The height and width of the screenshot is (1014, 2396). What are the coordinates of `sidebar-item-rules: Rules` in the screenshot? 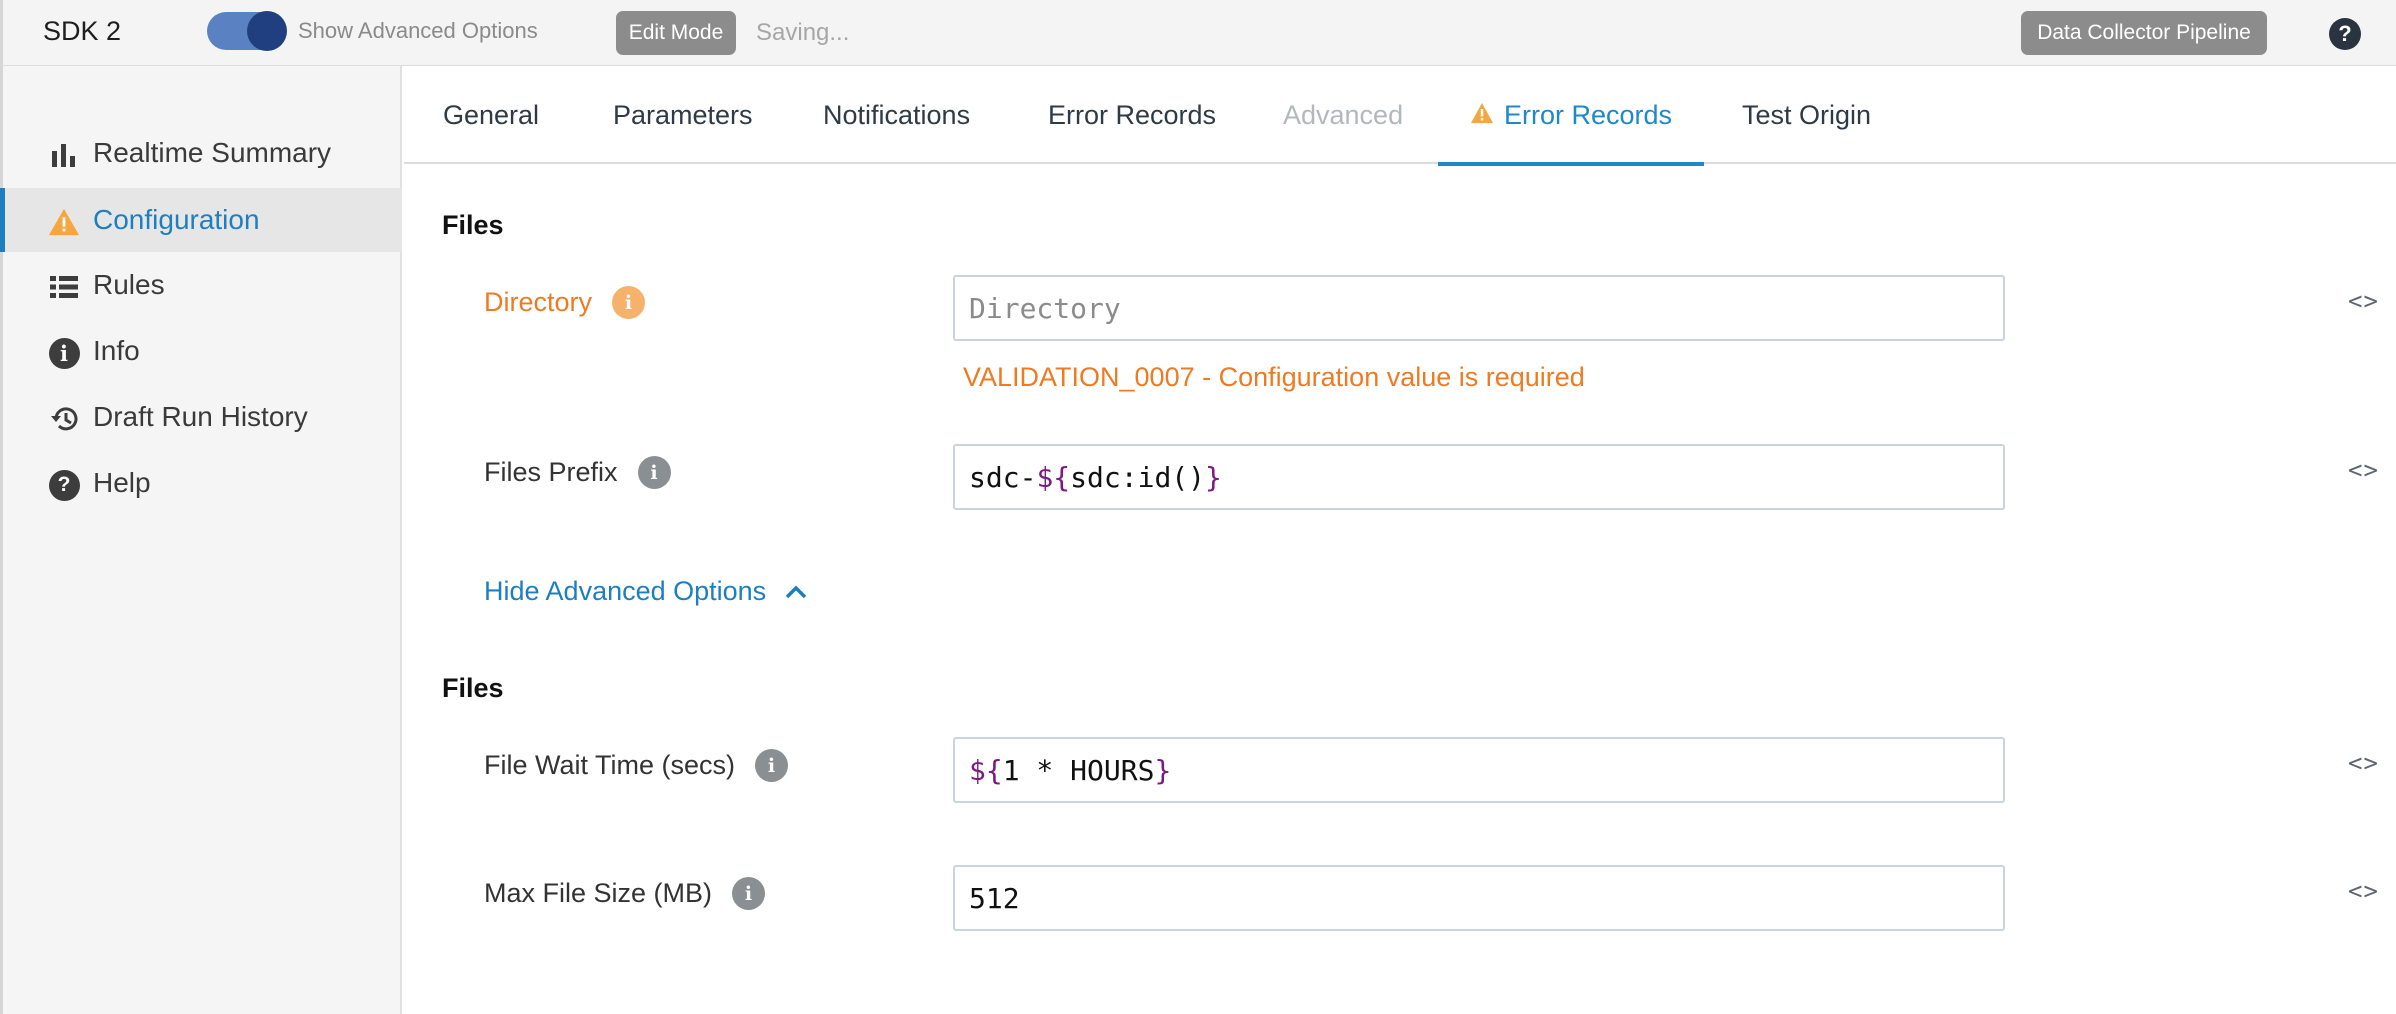 It's located at (202, 285).